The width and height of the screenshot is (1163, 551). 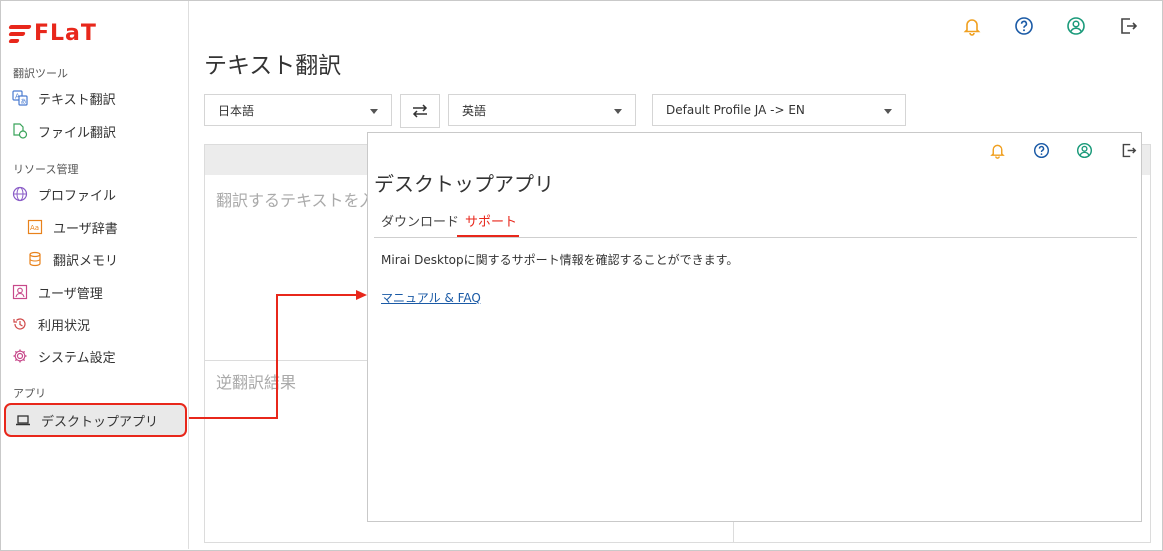 What do you see at coordinates (20, 324) in the screenshot?
I see `history-icon` at bounding box center [20, 324].